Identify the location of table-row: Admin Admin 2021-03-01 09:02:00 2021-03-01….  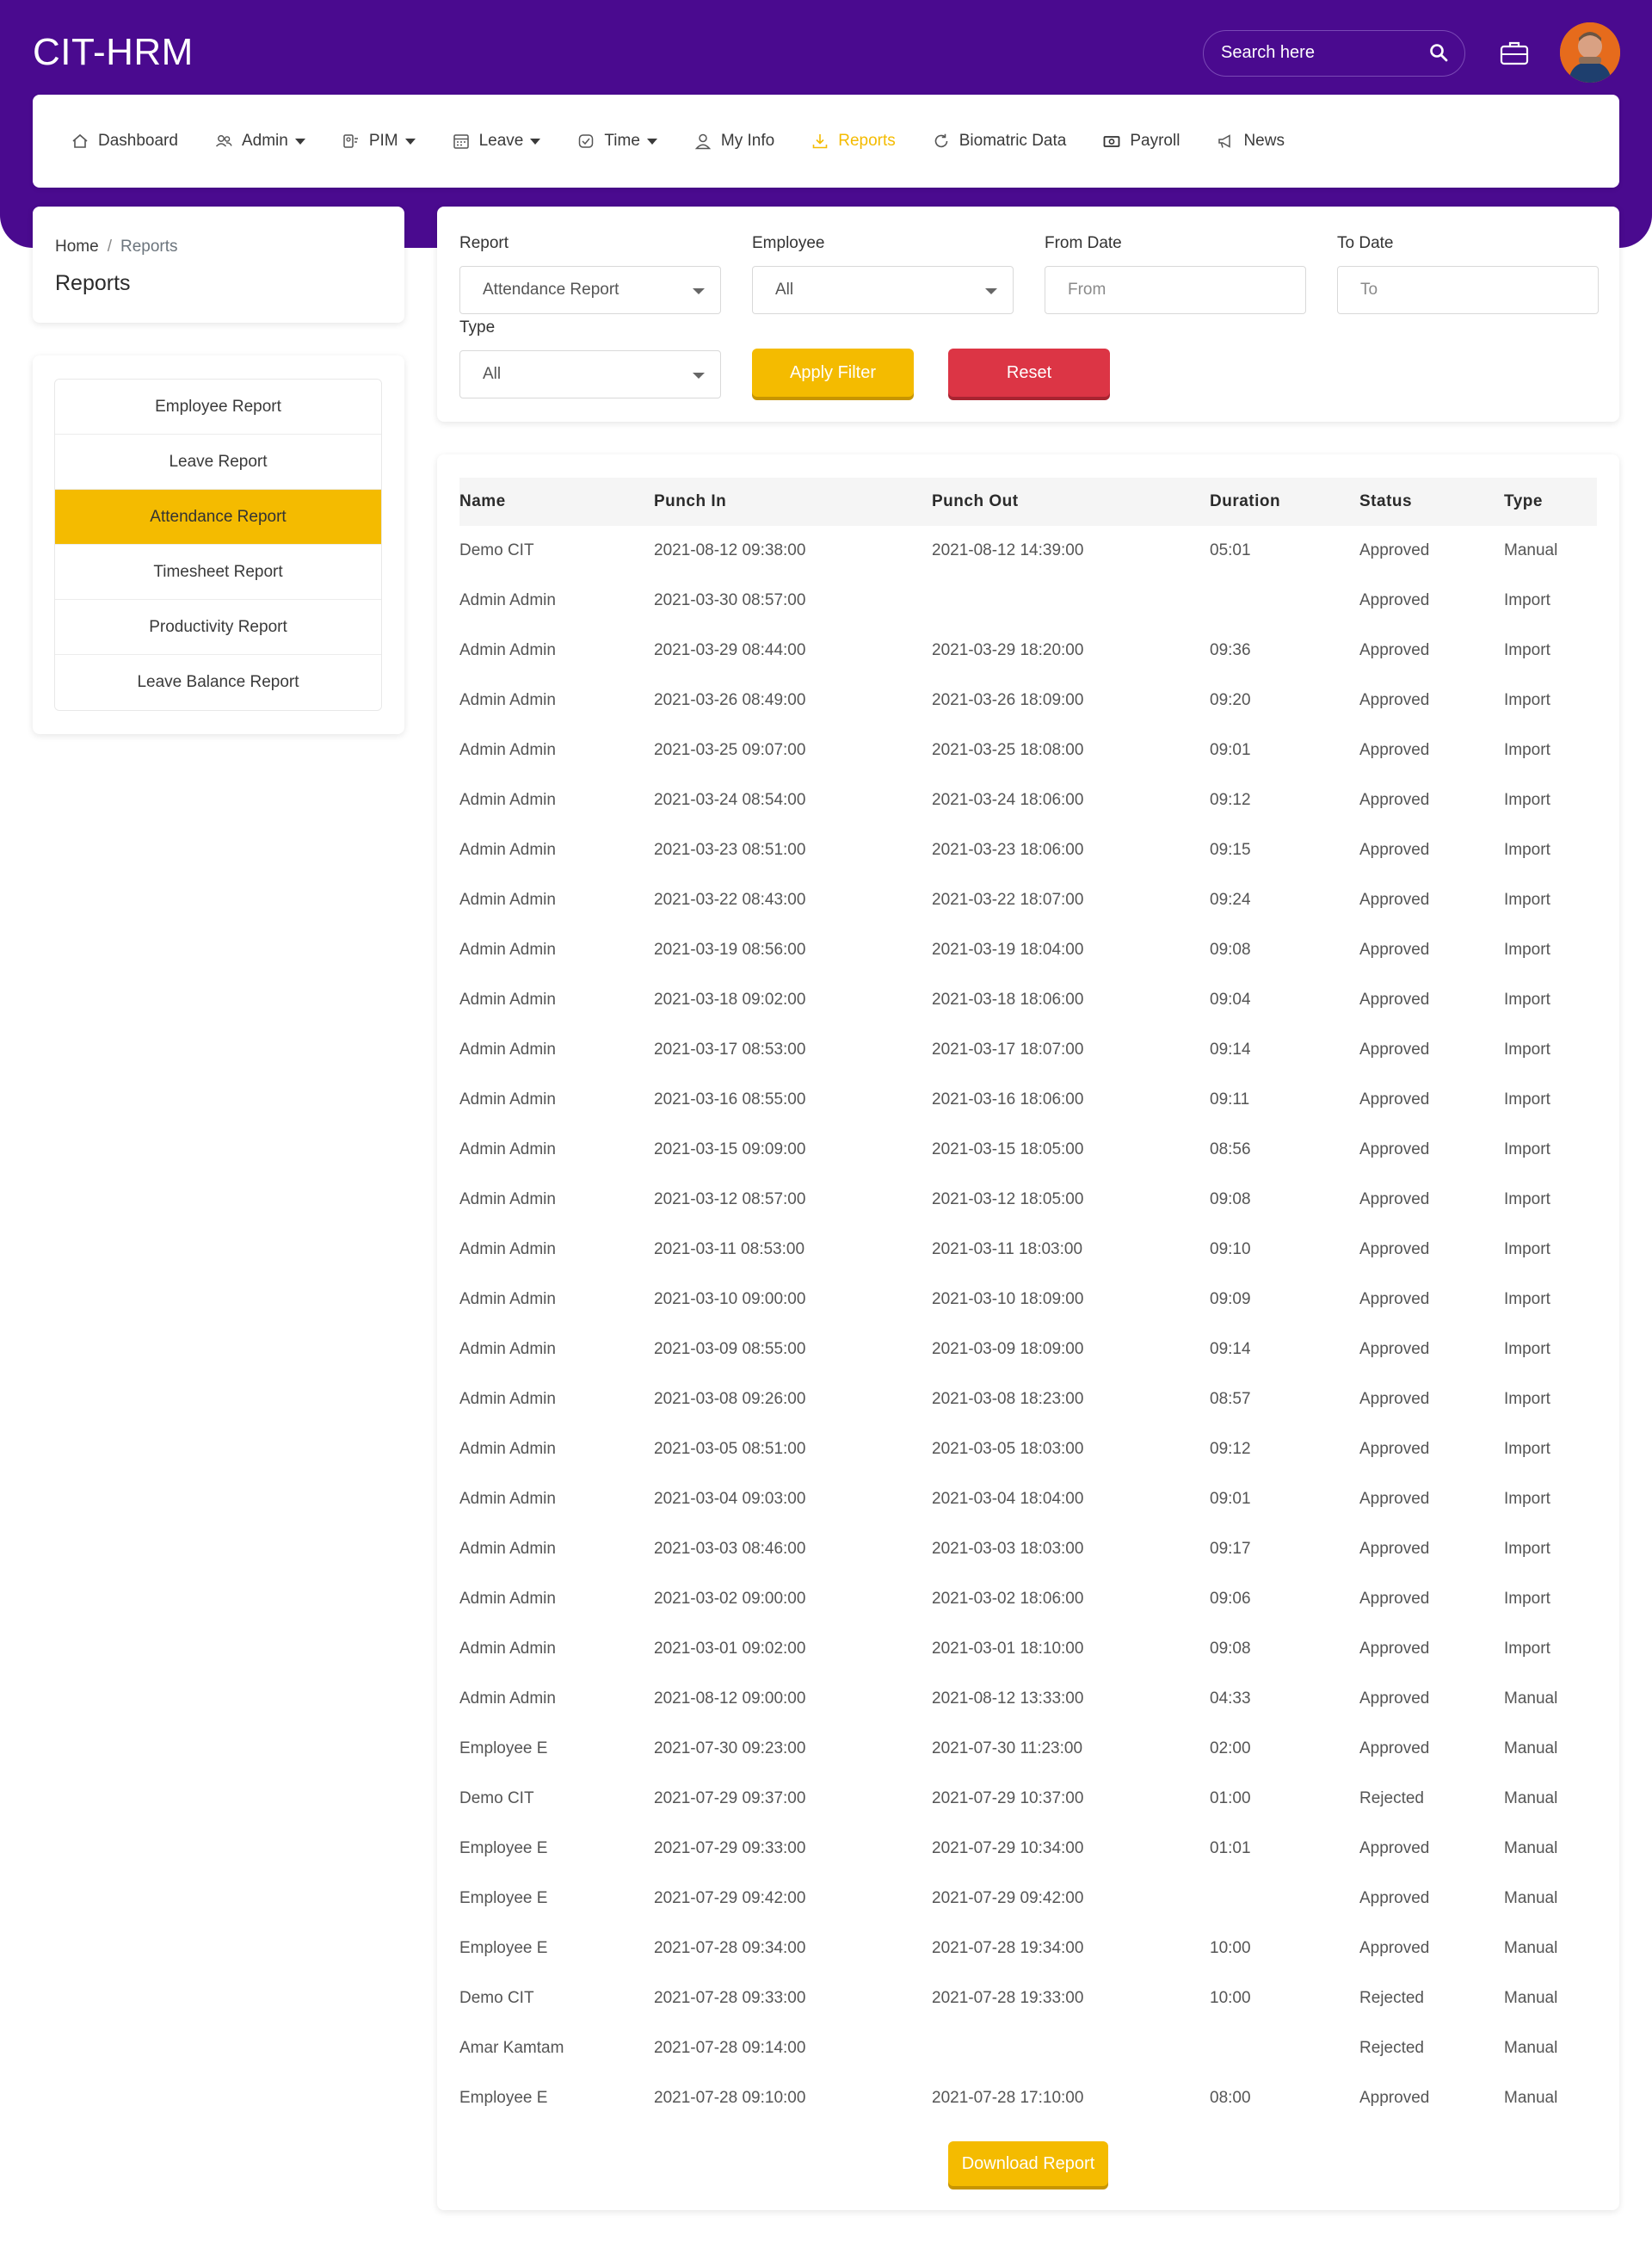
(1028, 1649).